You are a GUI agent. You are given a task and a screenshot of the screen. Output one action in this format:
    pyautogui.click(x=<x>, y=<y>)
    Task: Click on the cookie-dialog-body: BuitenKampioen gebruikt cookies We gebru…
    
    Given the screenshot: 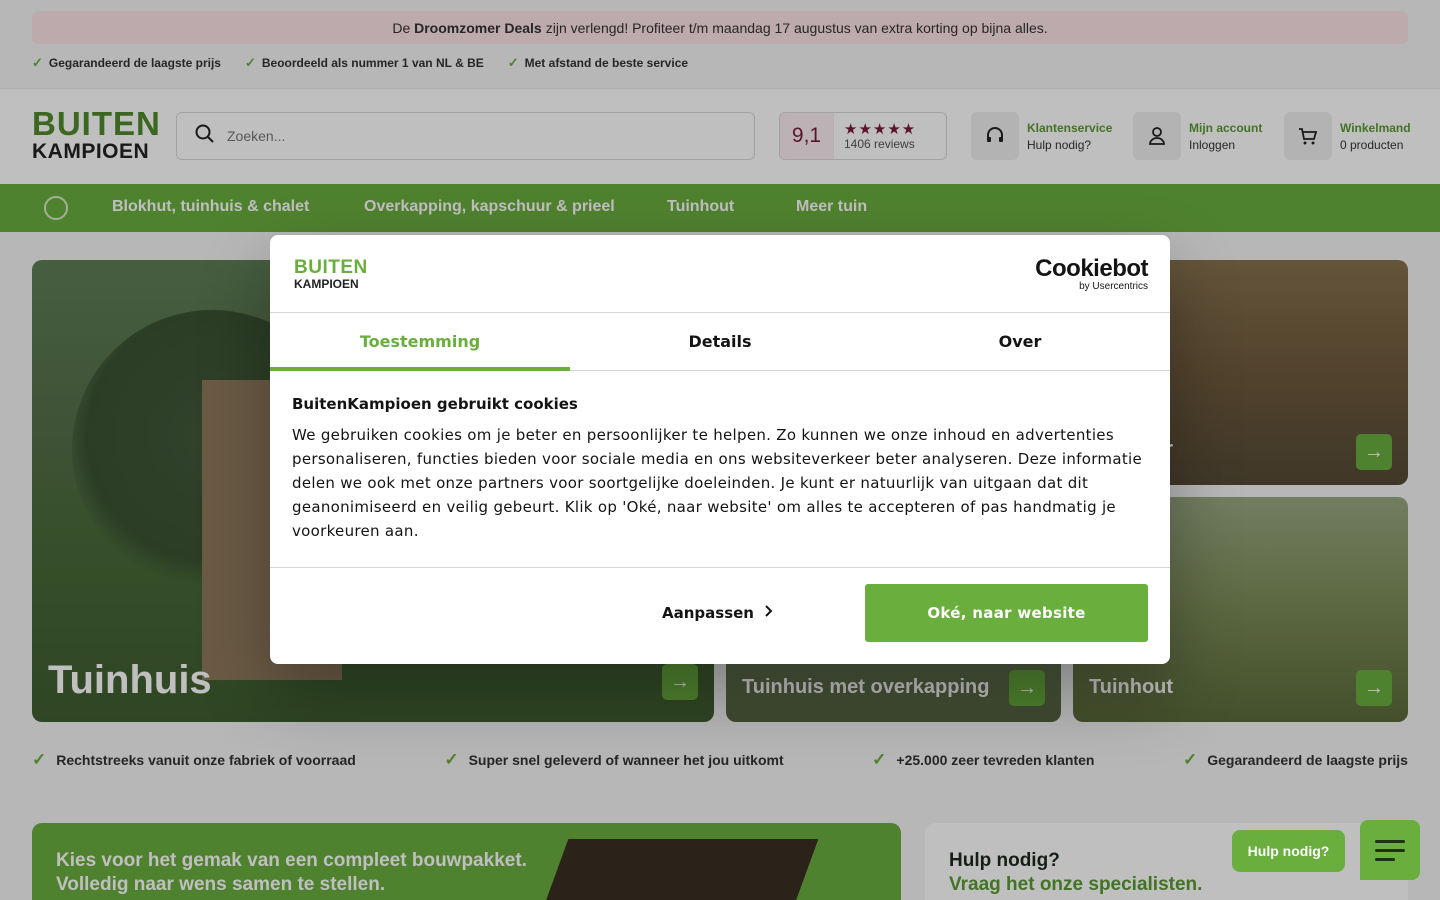 What is the action you would take?
    pyautogui.click(x=720, y=469)
    